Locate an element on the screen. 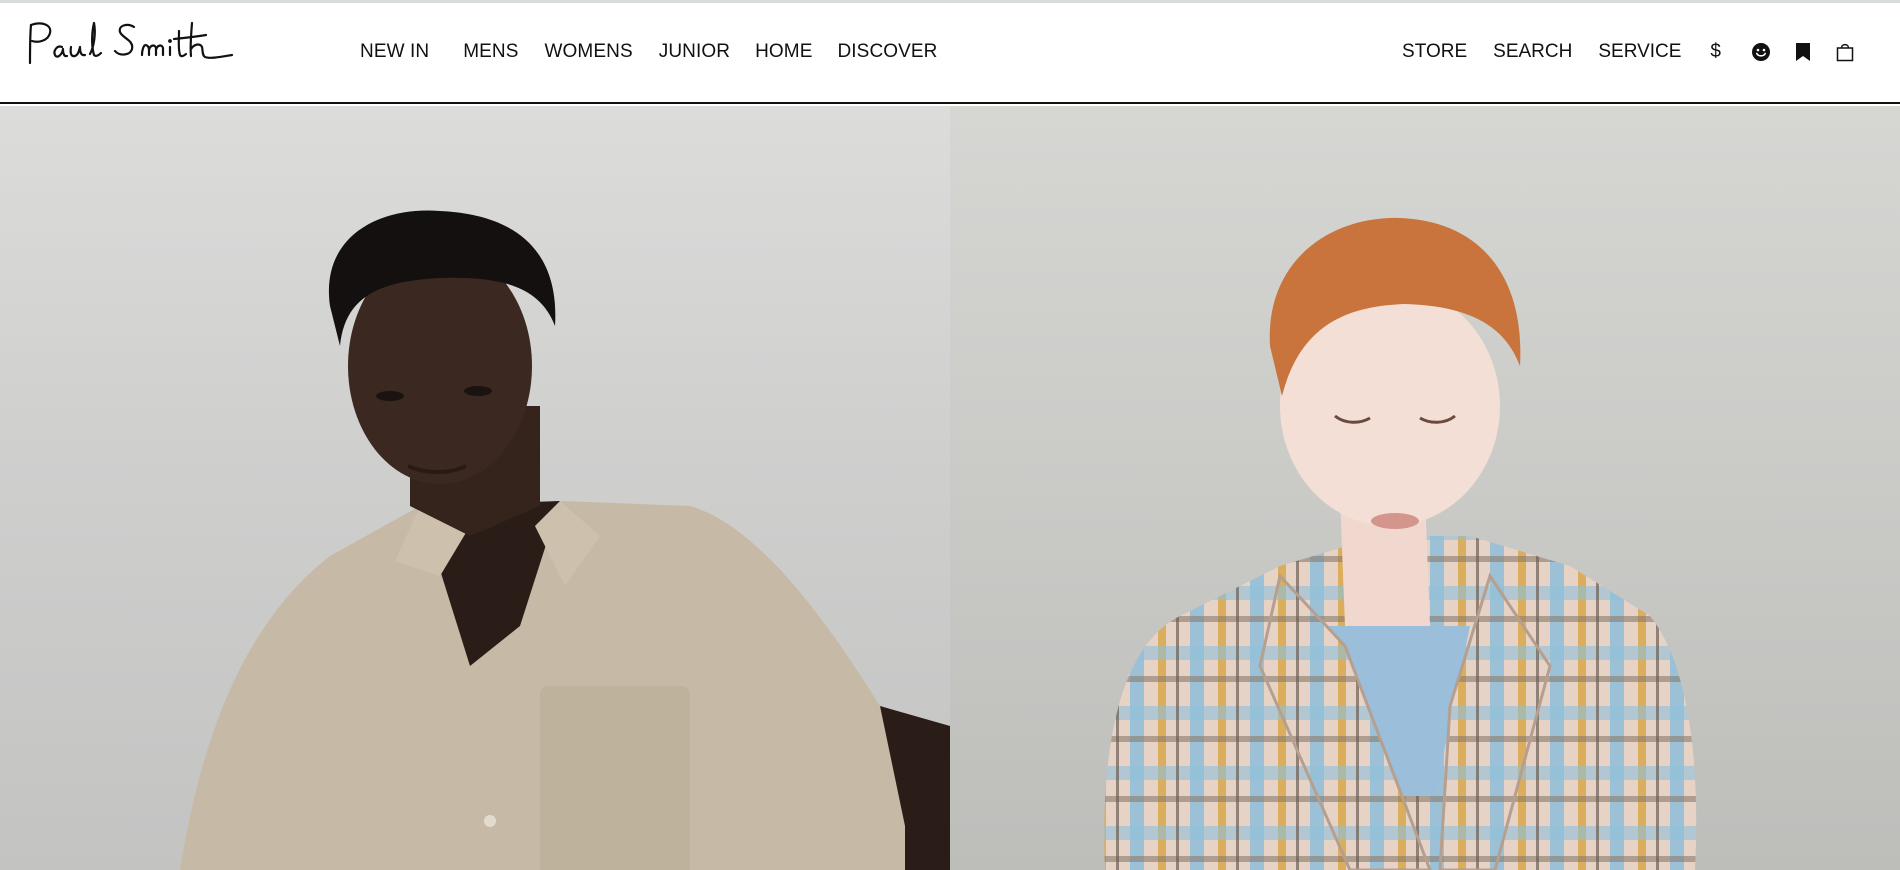 This screenshot has height=870, width=1900. account-icon is located at coordinates (1761, 52).